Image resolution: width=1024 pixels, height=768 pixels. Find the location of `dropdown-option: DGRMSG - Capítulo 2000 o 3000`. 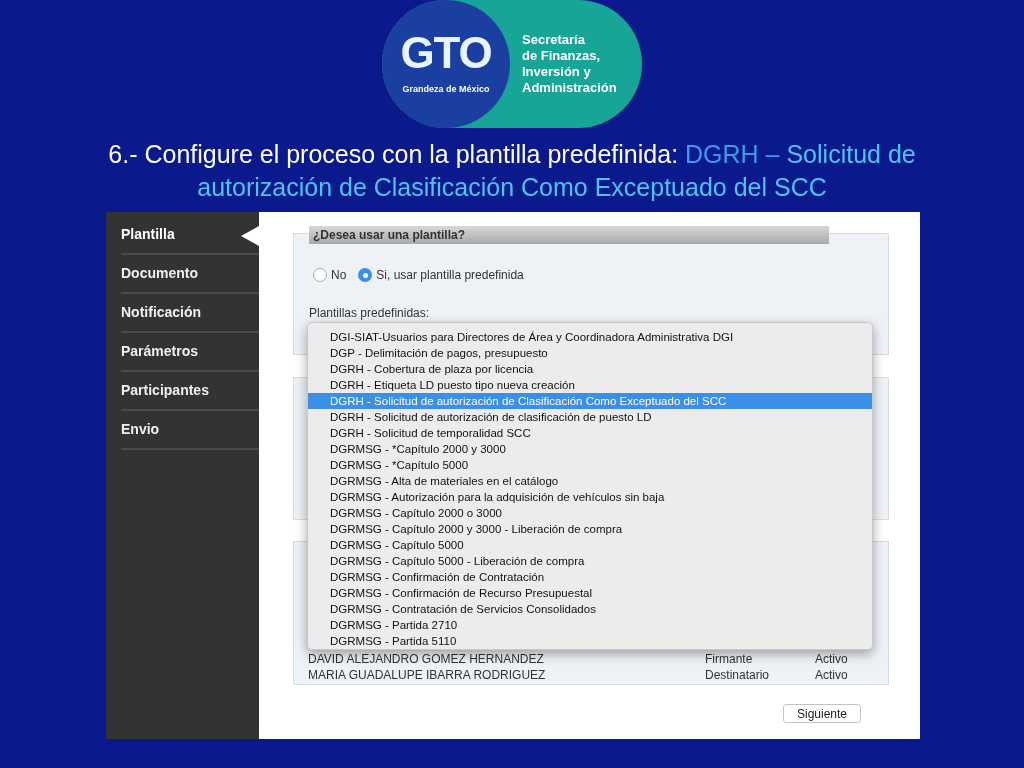

dropdown-option: DGRMSG - Capítulo 2000 o 3000 is located at coordinates (590, 513).